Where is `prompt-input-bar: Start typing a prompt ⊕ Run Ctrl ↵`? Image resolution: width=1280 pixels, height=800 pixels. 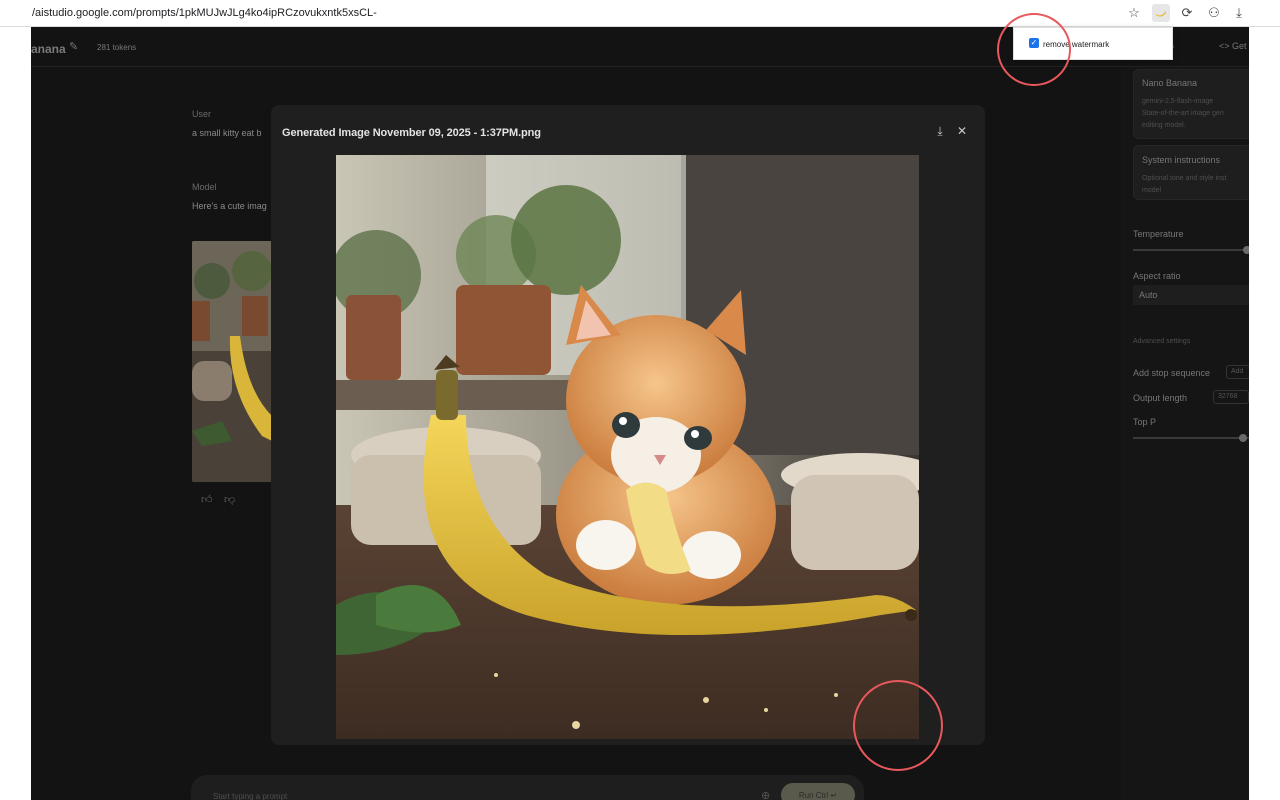
prompt-input-bar: Start typing a prompt ⊕ Run Ctrl ↵ is located at coordinates (527, 787).